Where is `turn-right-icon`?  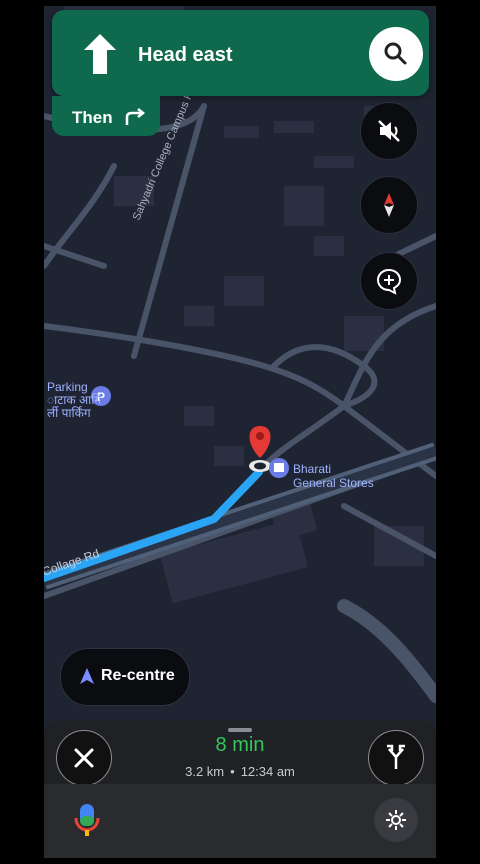
turn-right-icon is located at coordinates (135, 116).